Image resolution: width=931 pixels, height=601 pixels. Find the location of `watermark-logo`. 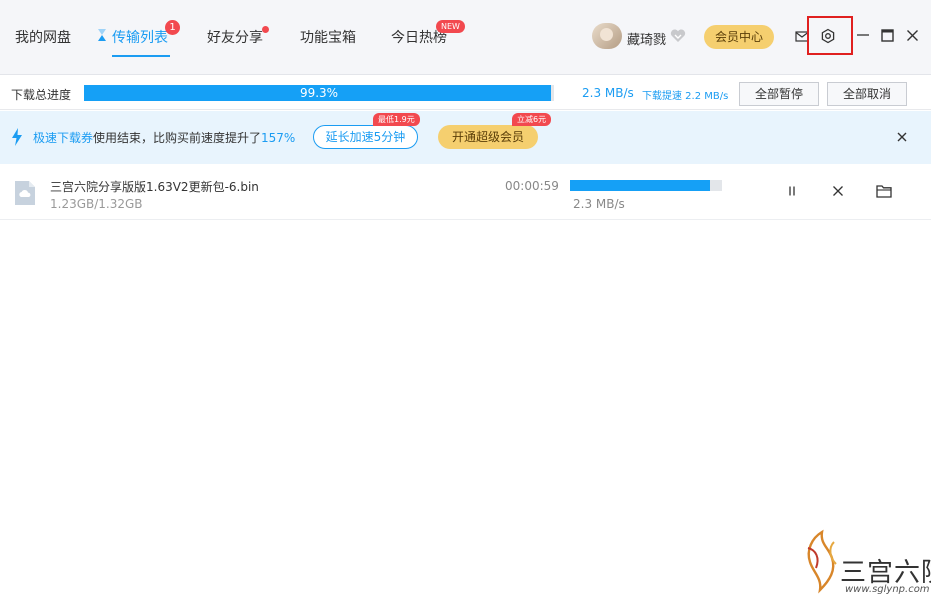

watermark-logo is located at coordinates (822, 561).